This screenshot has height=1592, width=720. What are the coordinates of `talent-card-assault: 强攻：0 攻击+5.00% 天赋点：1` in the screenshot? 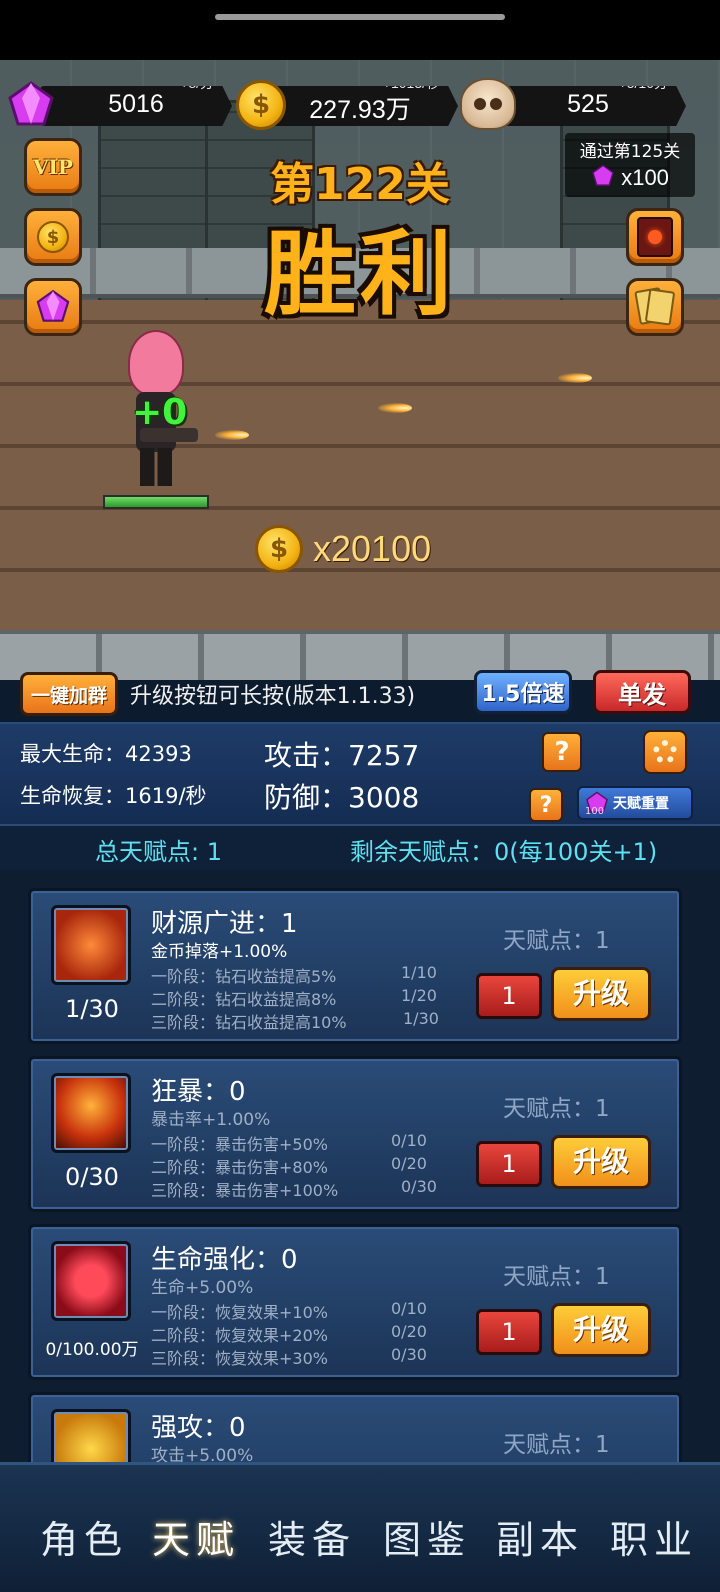 It's located at (355, 1427).